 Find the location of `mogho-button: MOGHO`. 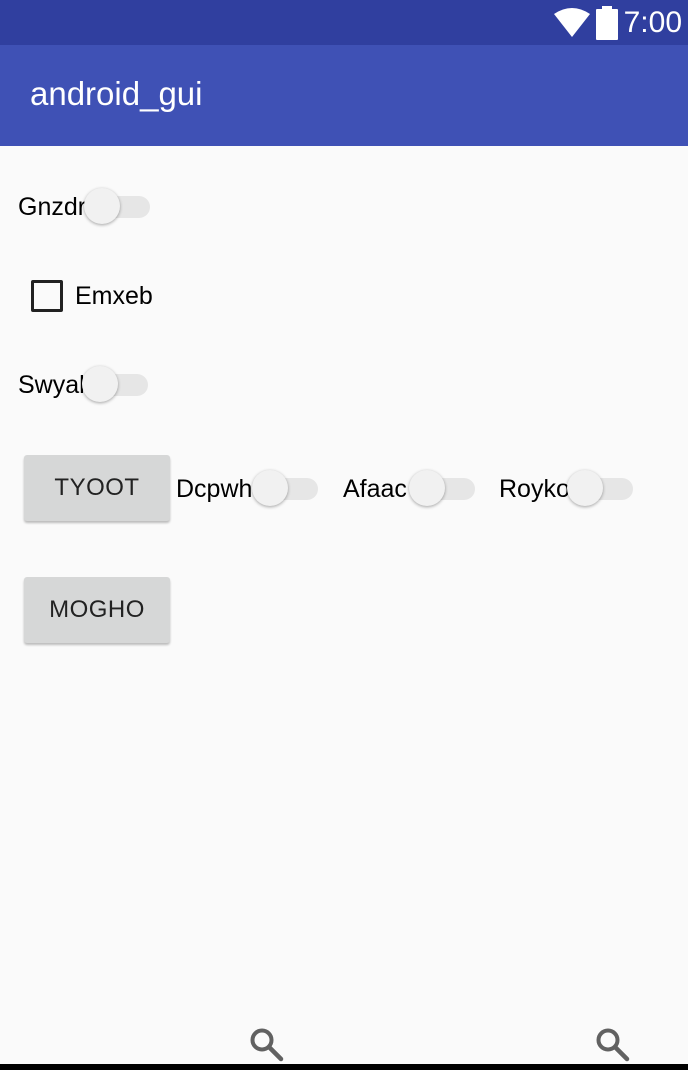

mogho-button: MOGHO is located at coordinates (97, 610).